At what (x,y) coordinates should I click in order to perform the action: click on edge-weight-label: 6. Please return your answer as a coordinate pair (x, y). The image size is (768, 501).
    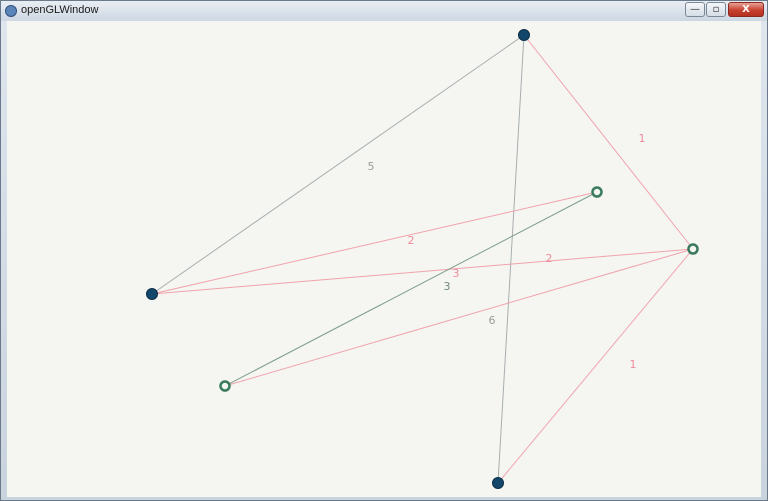
    Looking at the image, I should click on (492, 320).